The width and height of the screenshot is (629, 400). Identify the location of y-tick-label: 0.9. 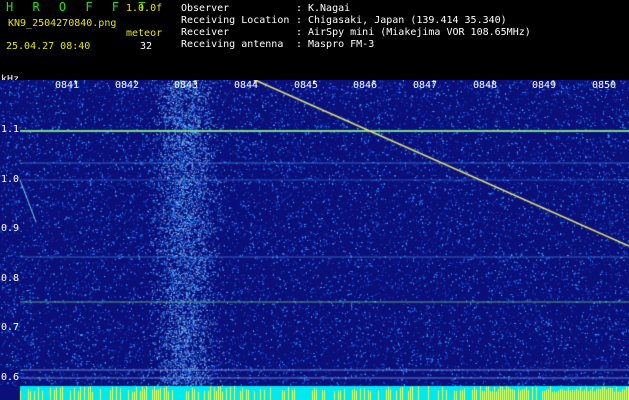
(10, 228).